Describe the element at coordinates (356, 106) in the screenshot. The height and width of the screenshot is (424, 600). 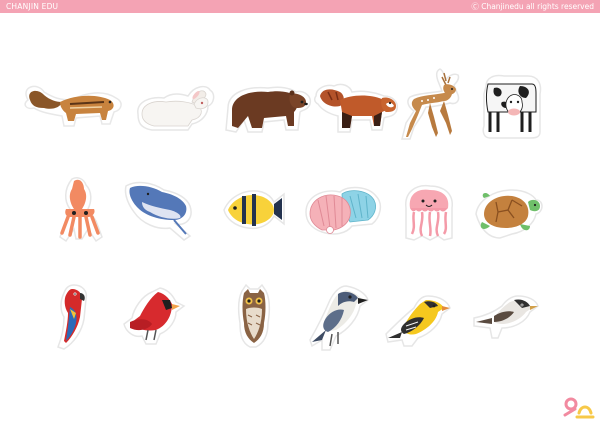
I see `red-panda-icon` at that location.